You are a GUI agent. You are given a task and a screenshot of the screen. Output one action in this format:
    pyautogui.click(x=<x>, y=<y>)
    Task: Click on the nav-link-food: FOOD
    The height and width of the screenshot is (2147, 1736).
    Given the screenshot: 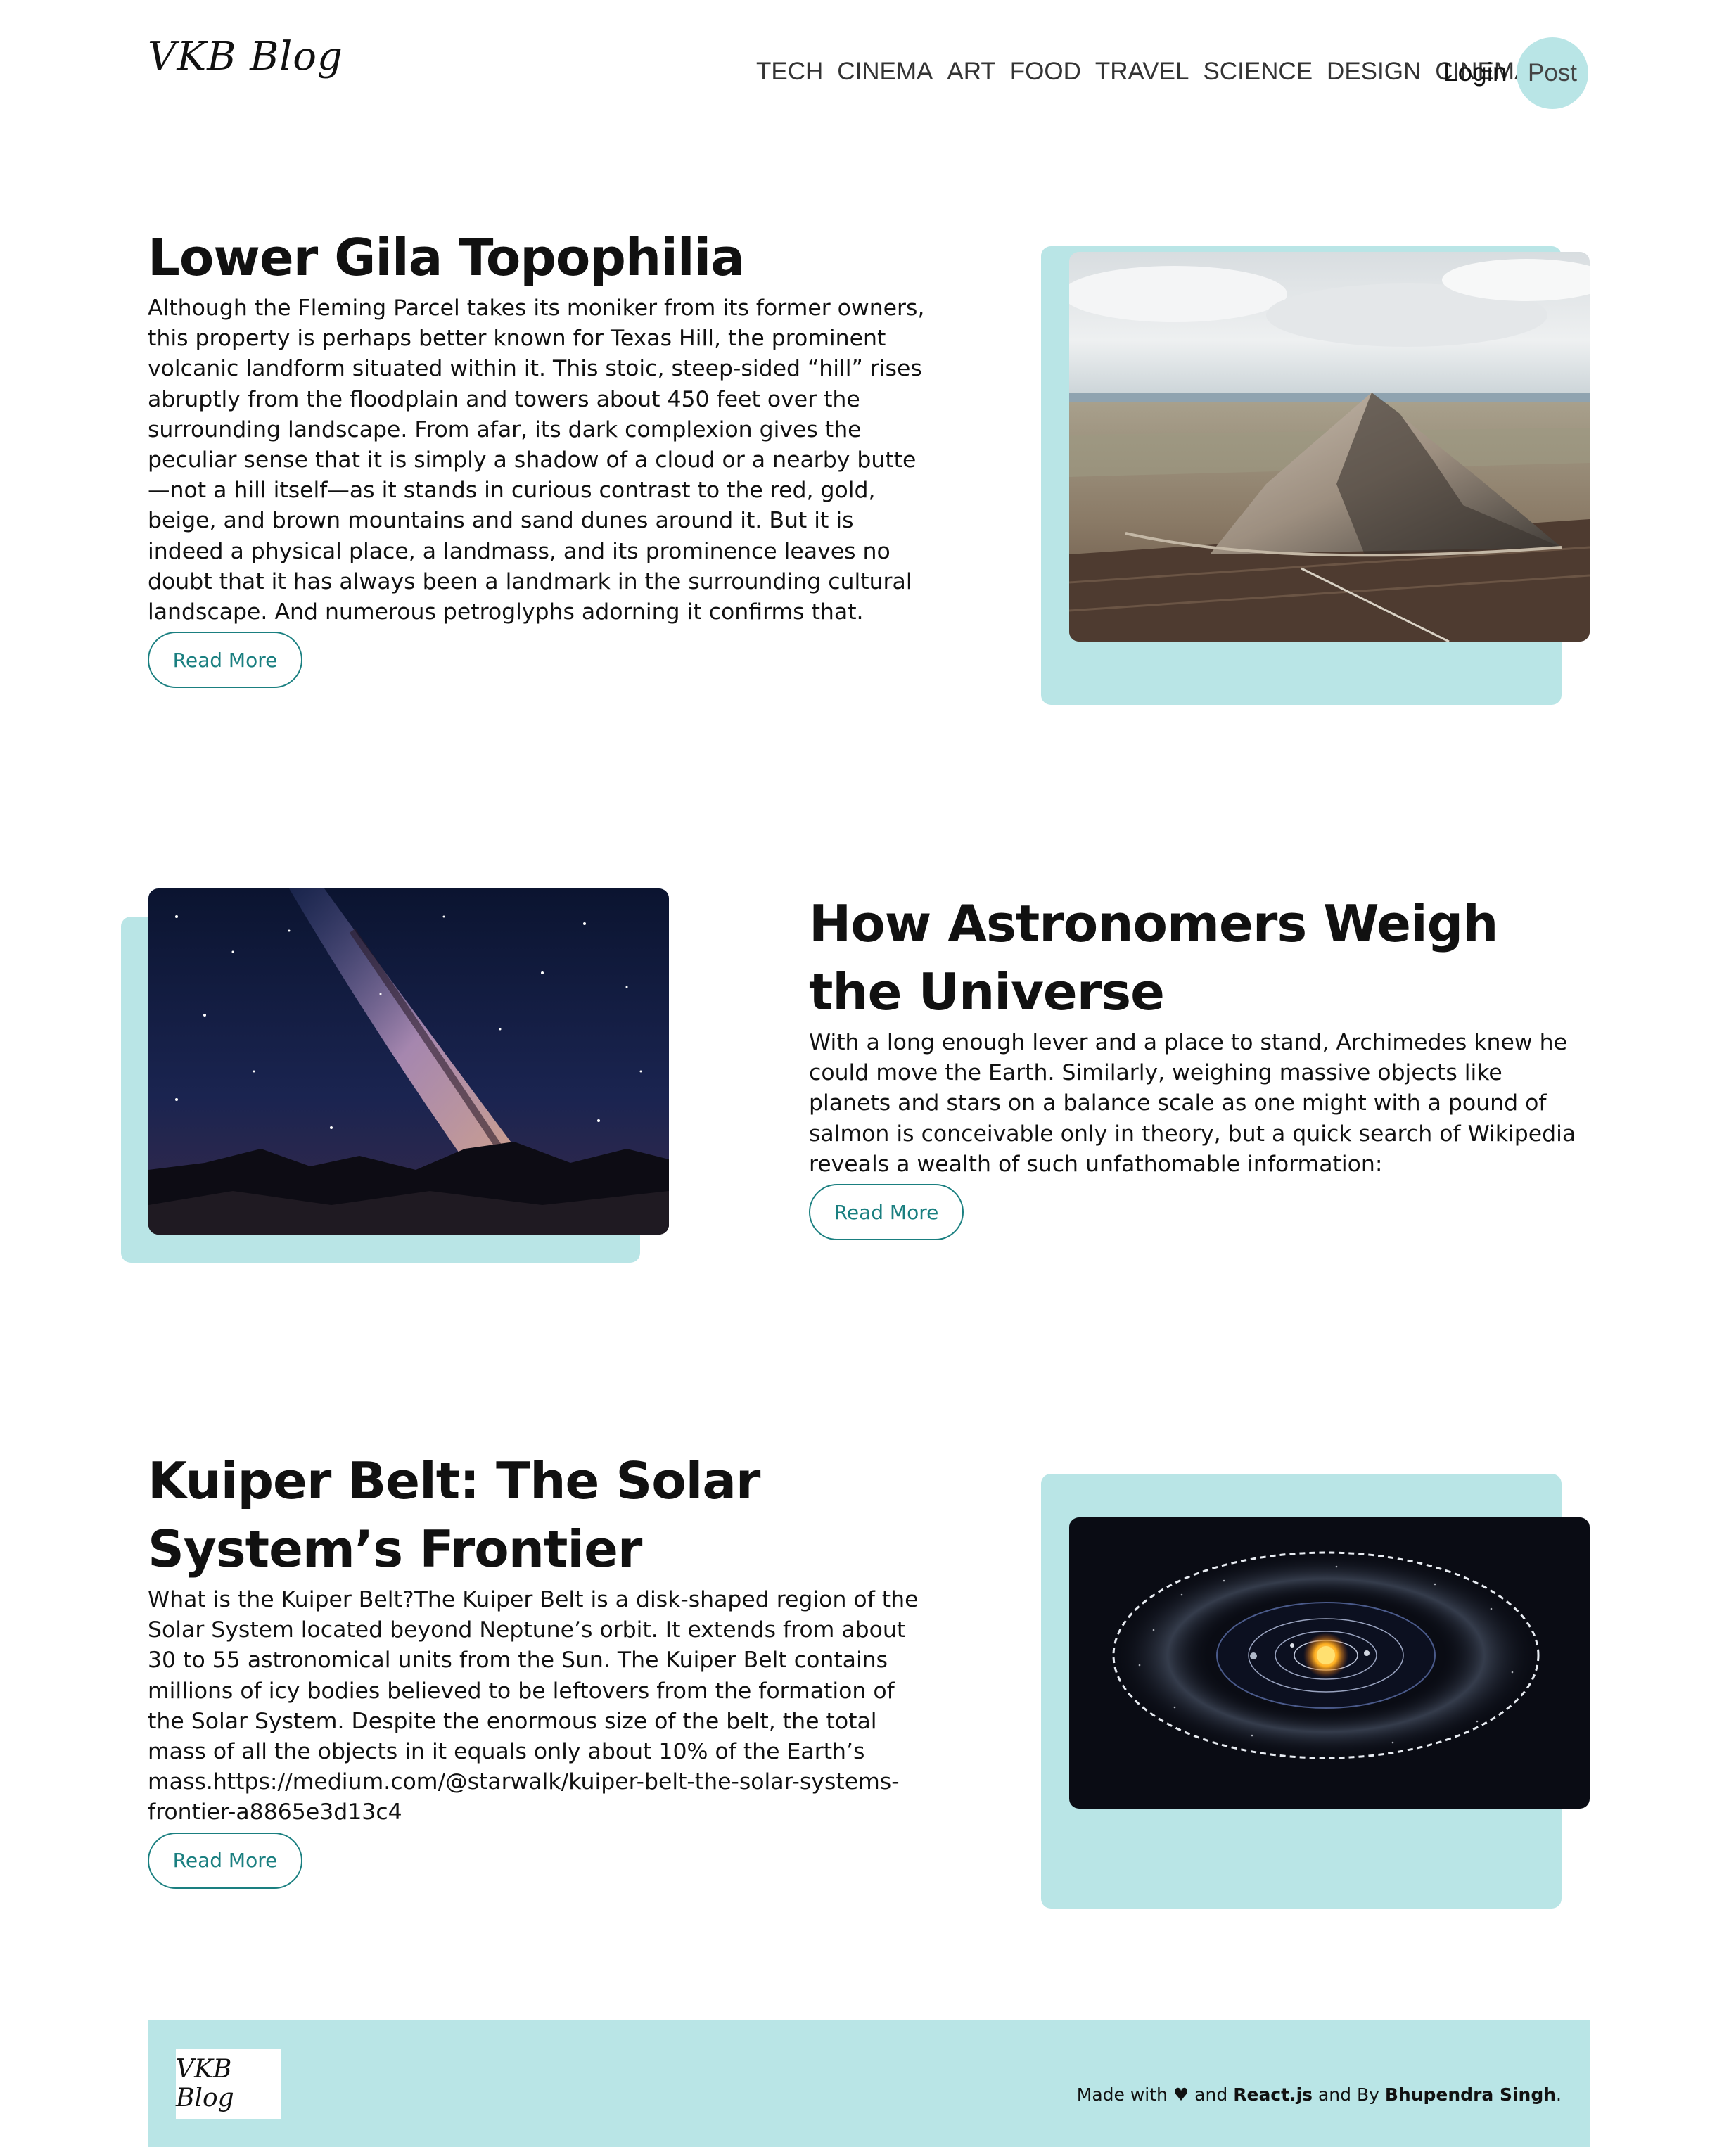 What is the action you would take?
    pyautogui.click(x=1045, y=72)
    